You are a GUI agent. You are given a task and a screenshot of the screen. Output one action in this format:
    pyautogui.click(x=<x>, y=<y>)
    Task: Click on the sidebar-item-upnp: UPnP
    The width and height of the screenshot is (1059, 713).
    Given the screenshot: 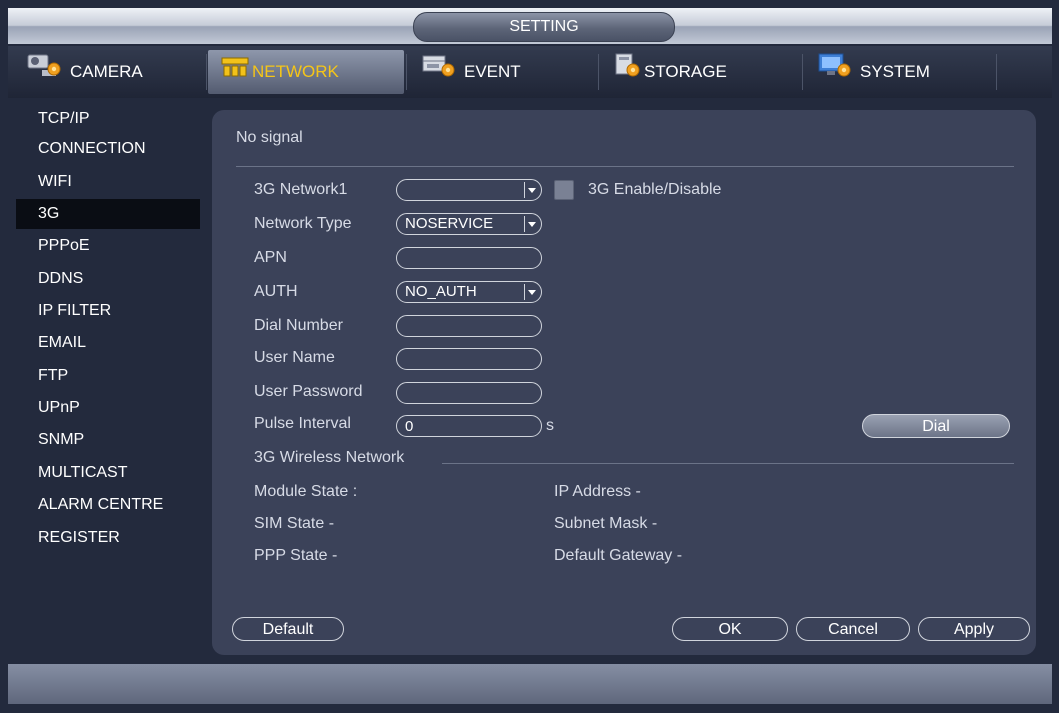 What is the action you would take?
    pyautogui.click(x=108, y=408)
    